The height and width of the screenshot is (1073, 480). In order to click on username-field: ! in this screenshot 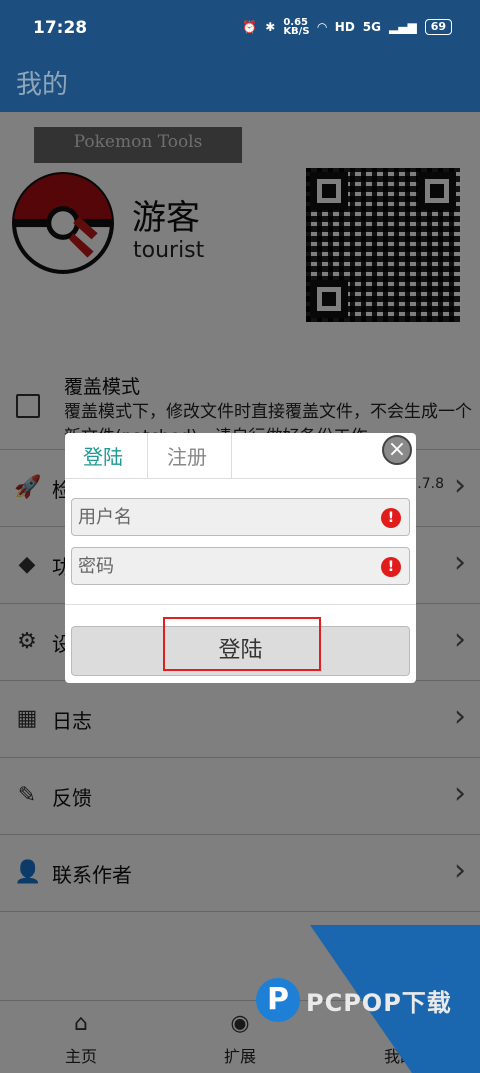, I will do `click(240, 517)`.